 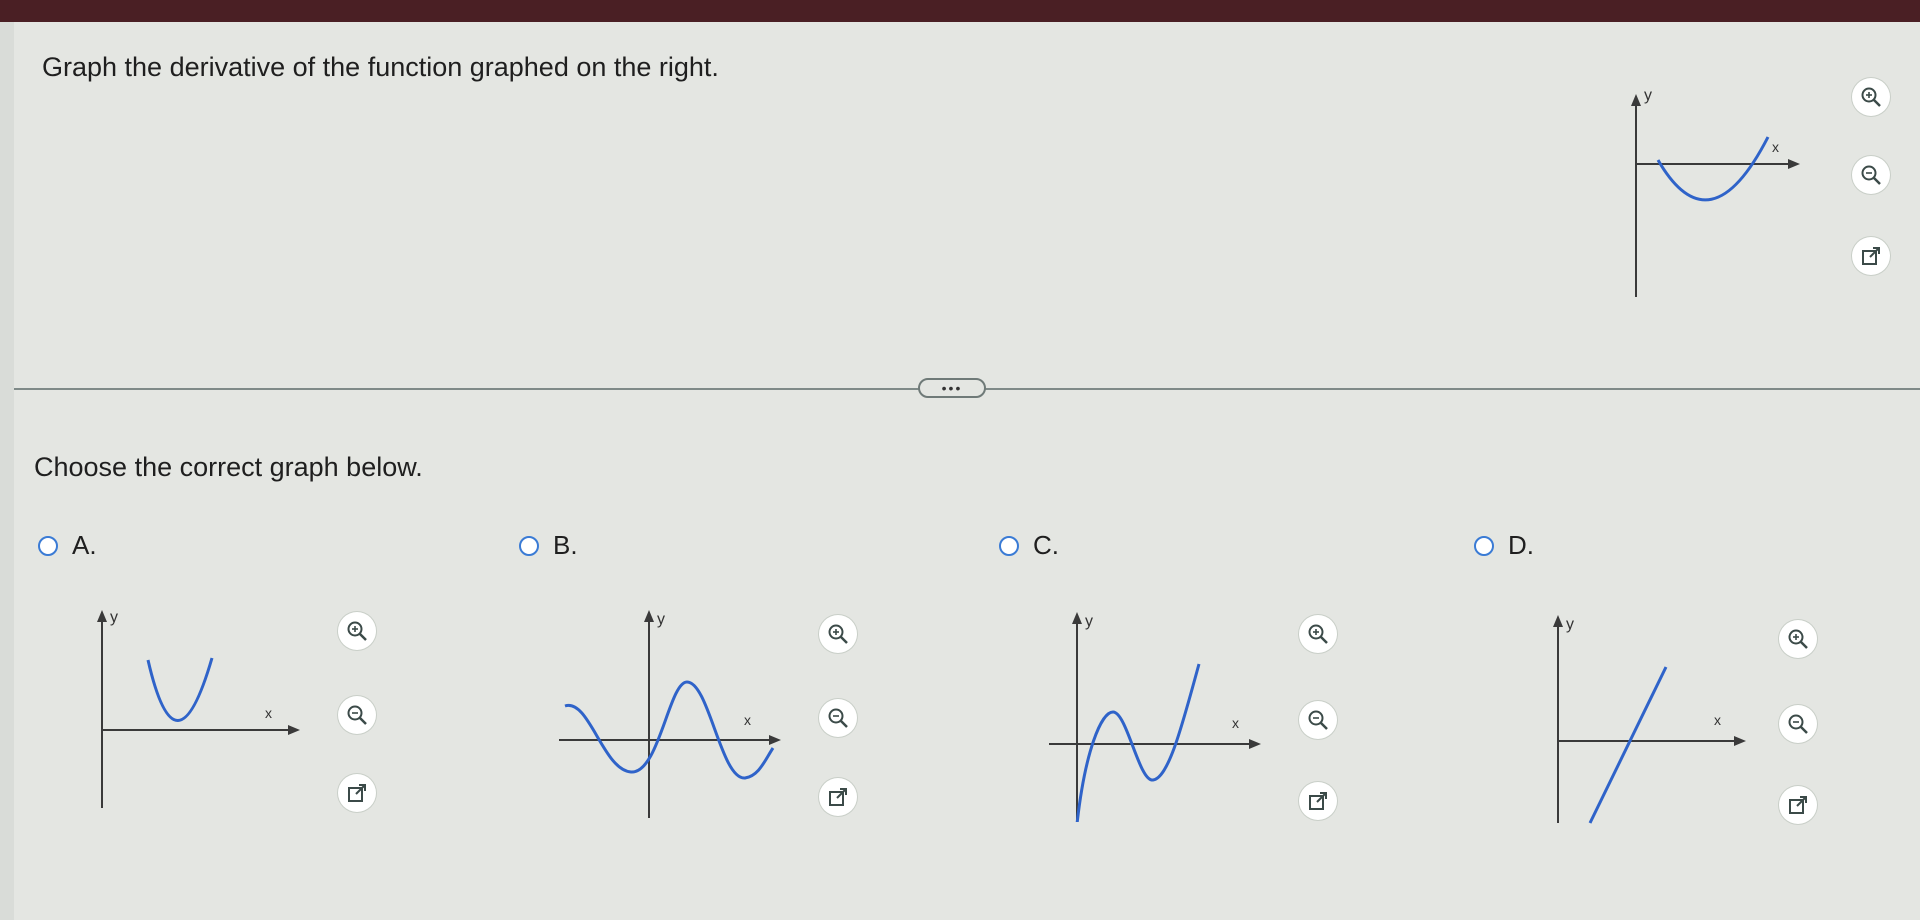 I want to click on option-a-graph: y x, so click(x=198, y=709).